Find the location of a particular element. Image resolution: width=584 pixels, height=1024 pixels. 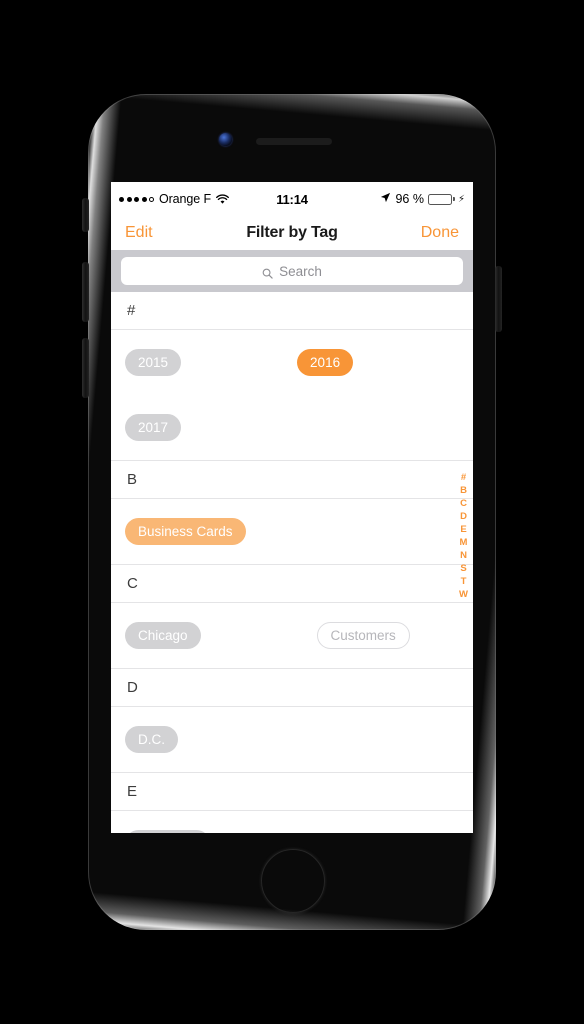

tag-pill-d-c: D.C. is located at coordinates (151, 739).